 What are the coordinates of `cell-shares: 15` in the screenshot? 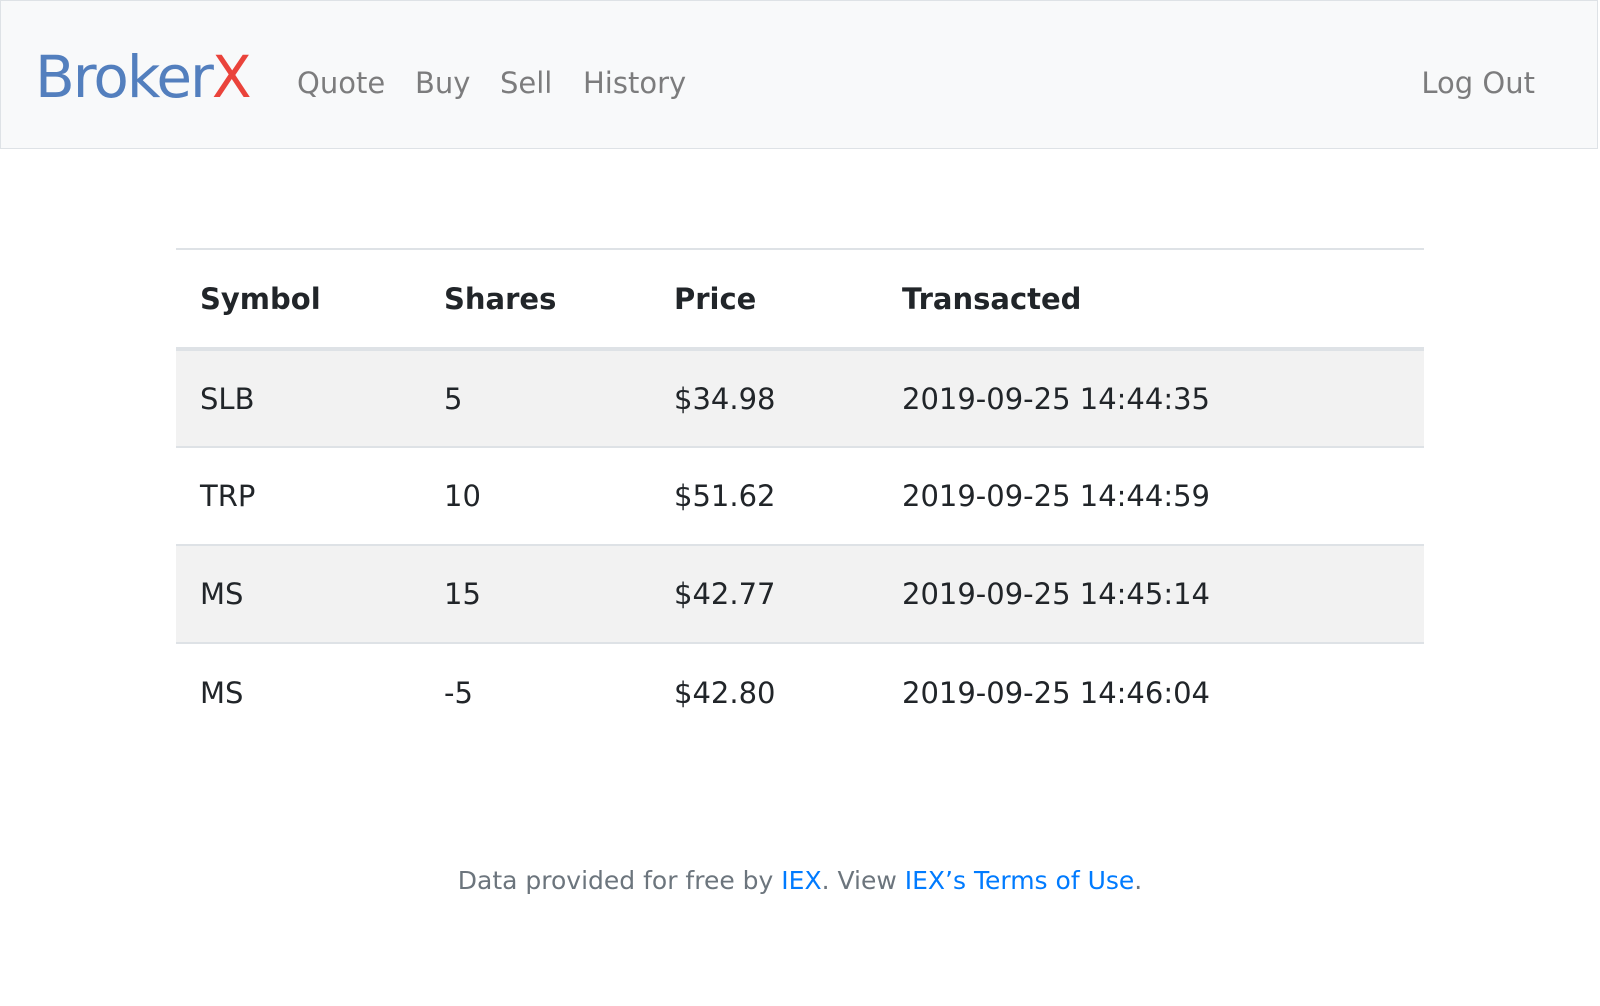 It's located at (535, 593).